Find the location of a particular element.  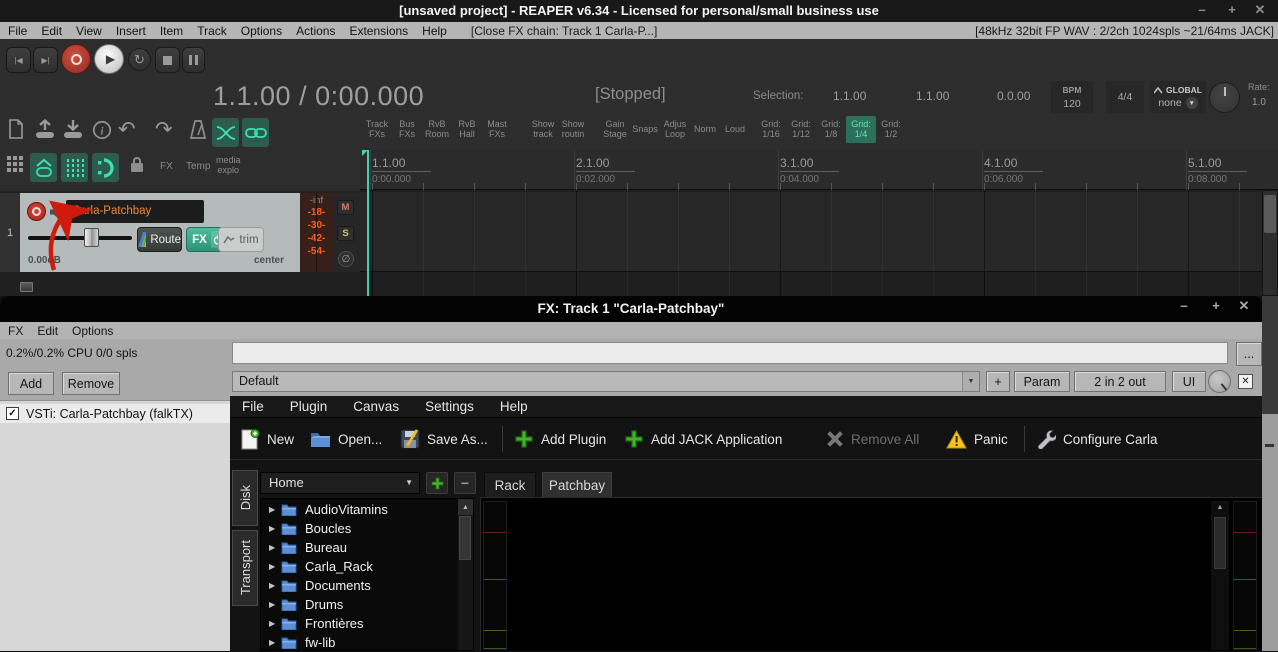

mute-button: M is located at coordinates (345, 207).